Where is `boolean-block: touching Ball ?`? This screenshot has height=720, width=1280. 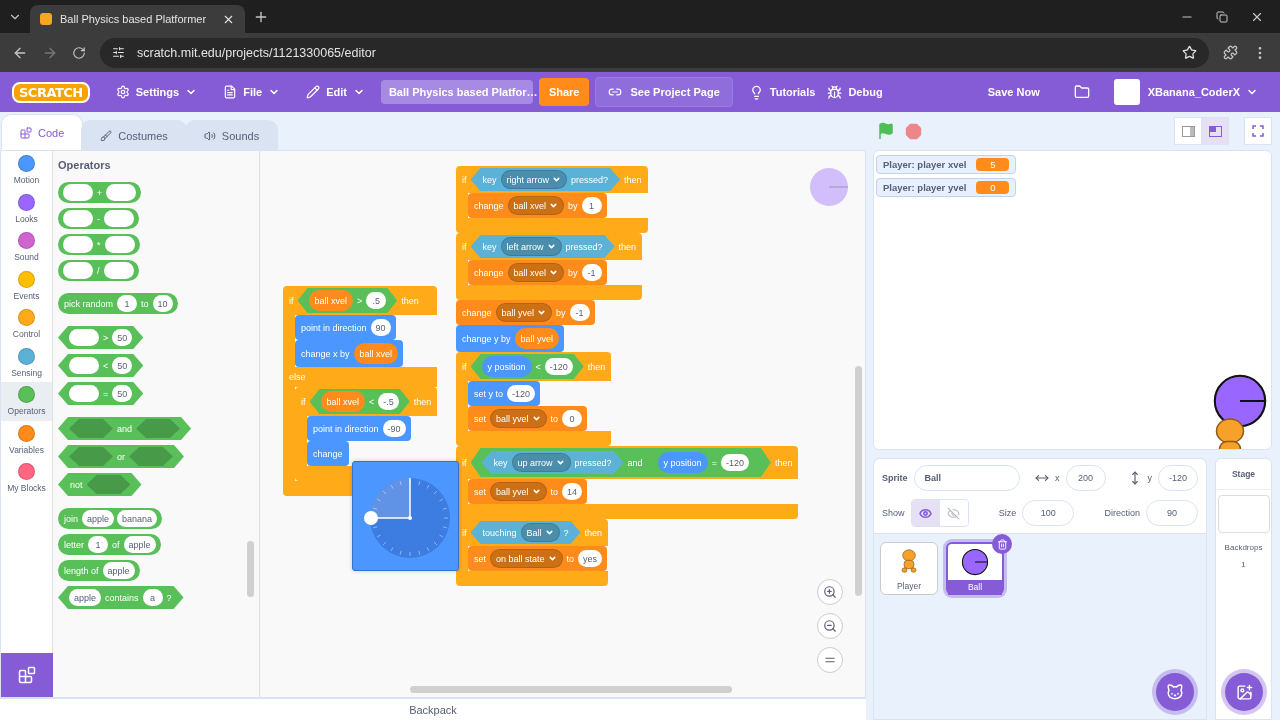 boolean-block: touching Ball ? is located at coordinates (525, 532).